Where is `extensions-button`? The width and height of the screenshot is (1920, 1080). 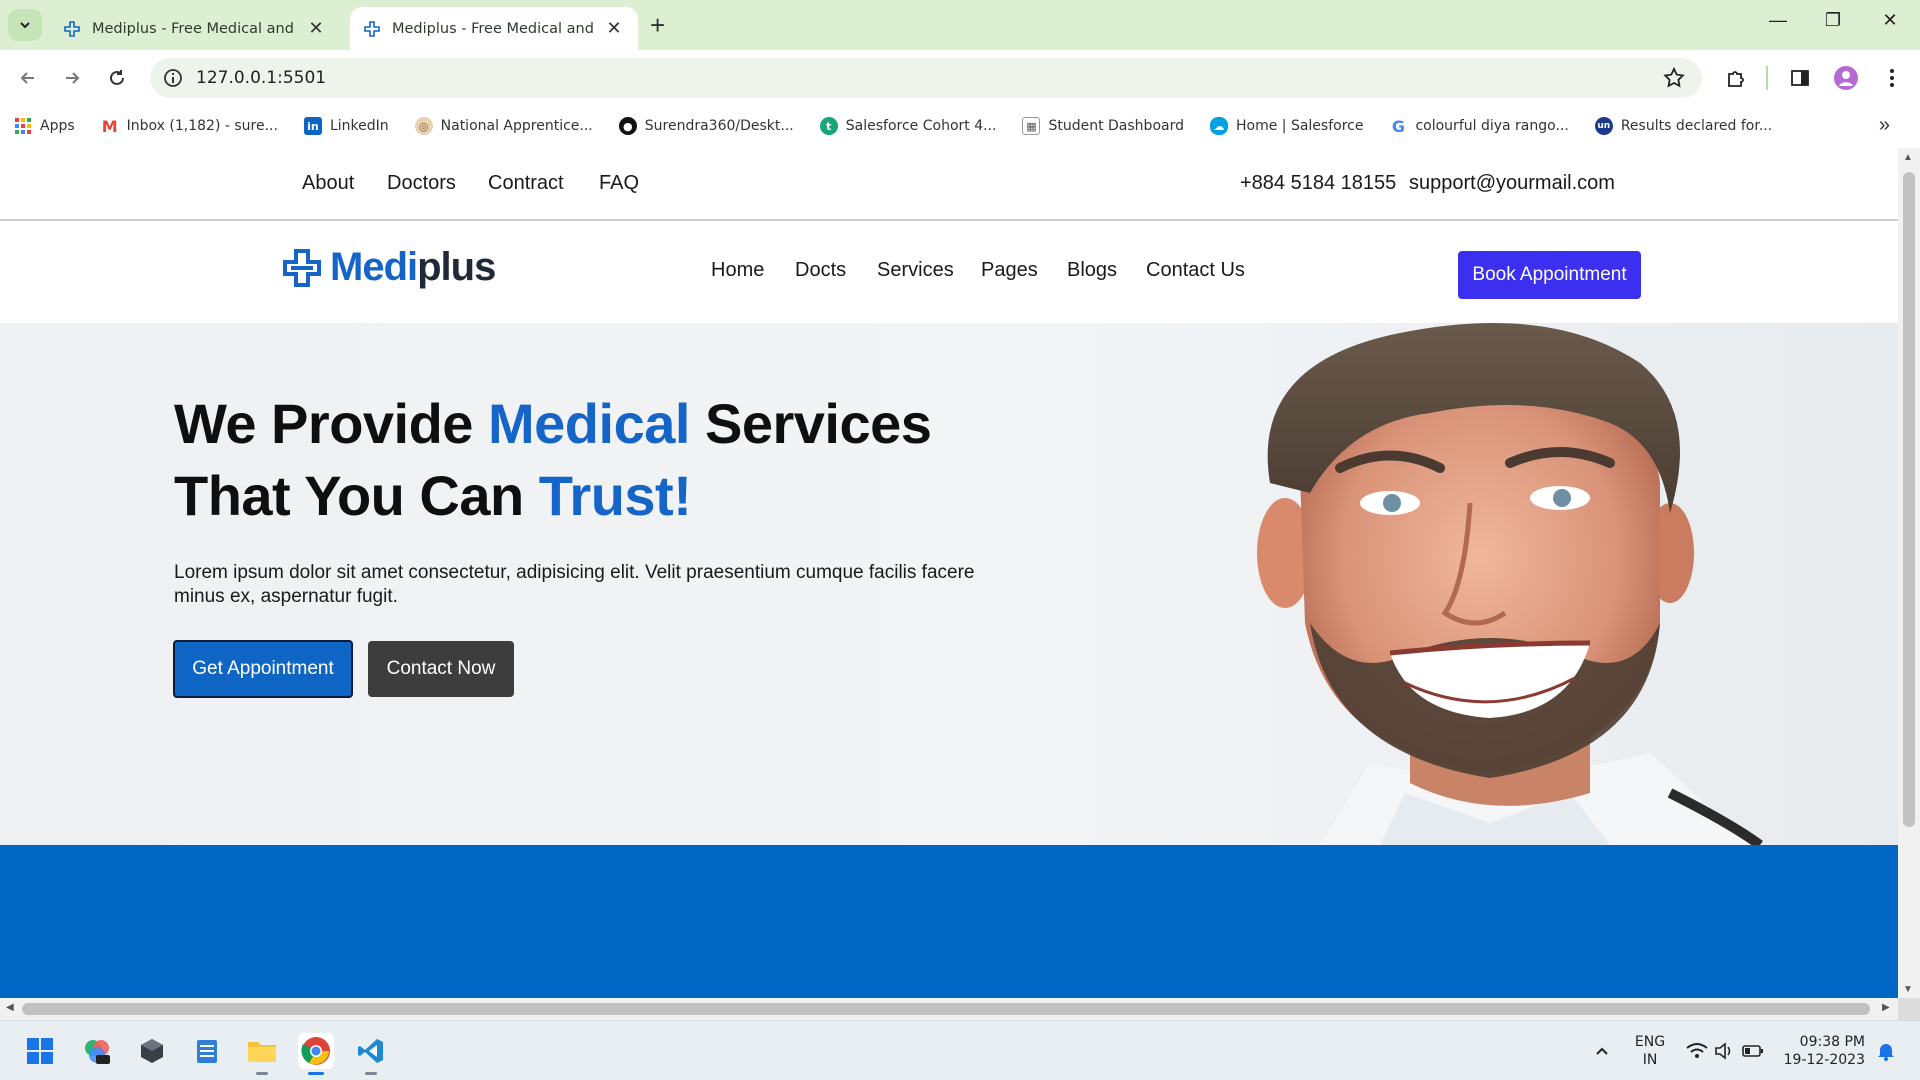
extensions-button is located at coordinates (1736, 78).